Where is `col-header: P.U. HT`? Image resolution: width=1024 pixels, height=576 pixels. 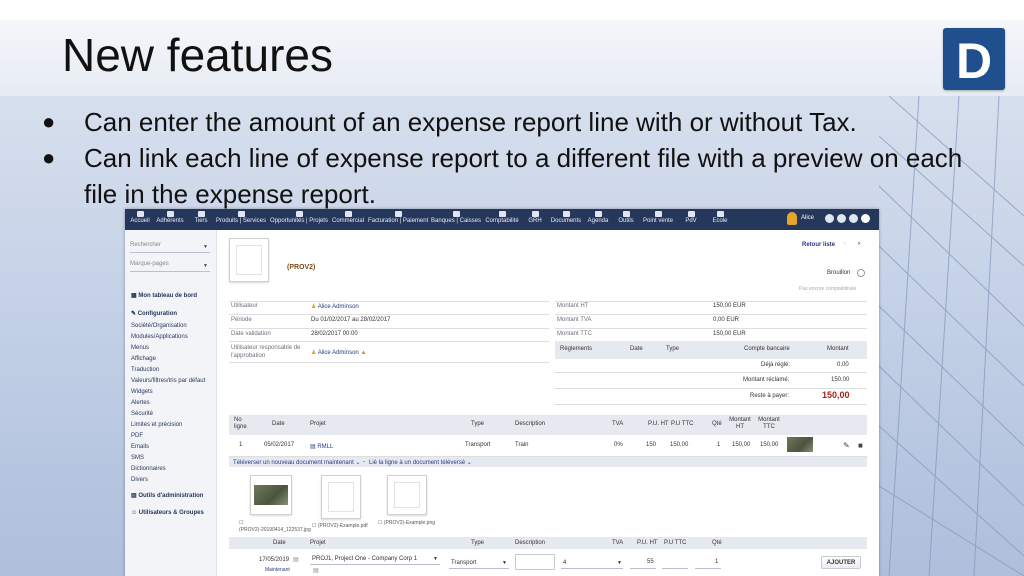
col-header: P.U. HT is located at coordinates (647, 543).